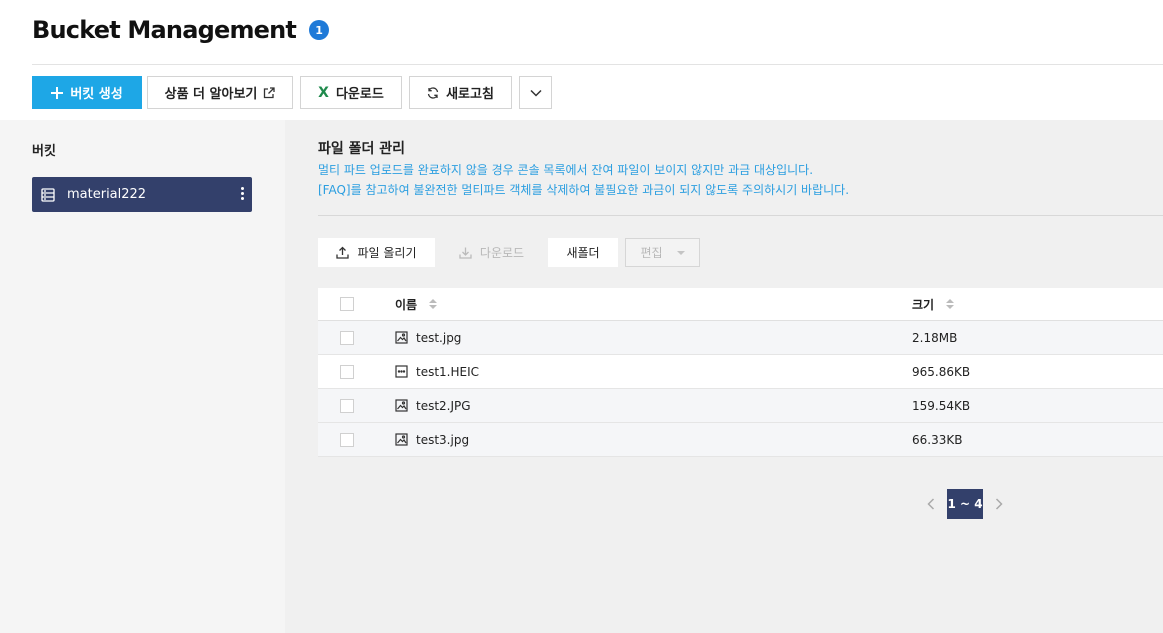 Image resolution: width=1163 pixels, height=633 pixels. Describe the element at coordinates (502, 253) in the screenshot. I see `download-file-label: 다운로드` at that location.